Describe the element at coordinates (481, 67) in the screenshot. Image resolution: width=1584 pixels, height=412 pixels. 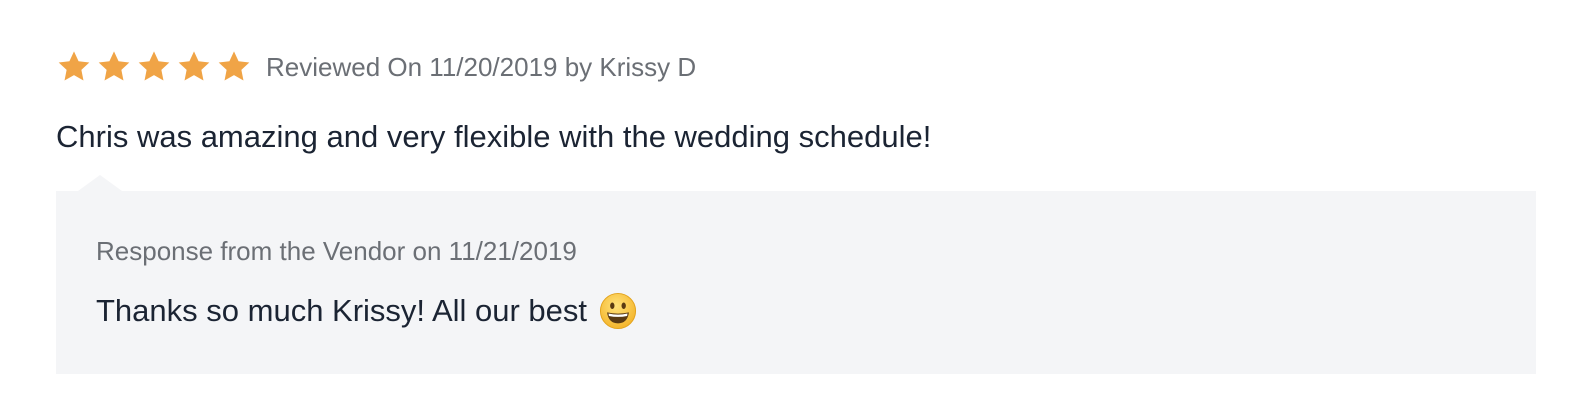
I see `review-meta: Reviewed On 11/20/2019 by Krissy D` at that location.